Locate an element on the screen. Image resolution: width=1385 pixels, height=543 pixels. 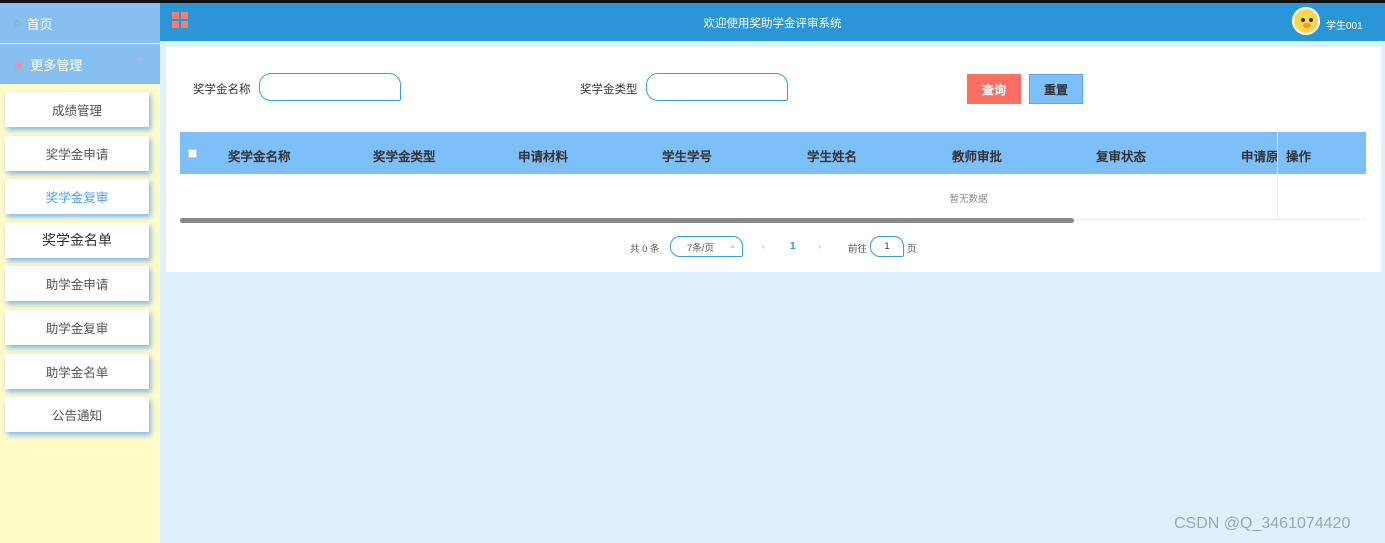
sidebar-home: ⌂ 首页 is located at coordinates (80, 23).